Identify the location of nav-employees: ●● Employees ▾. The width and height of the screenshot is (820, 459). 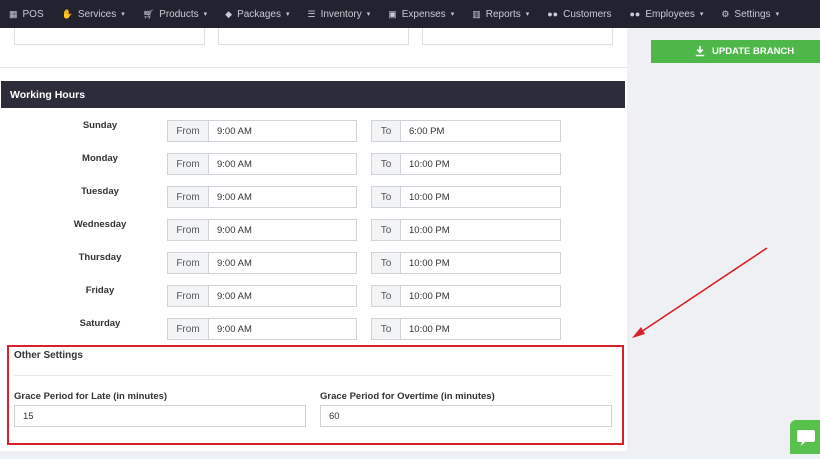
(666, 14).